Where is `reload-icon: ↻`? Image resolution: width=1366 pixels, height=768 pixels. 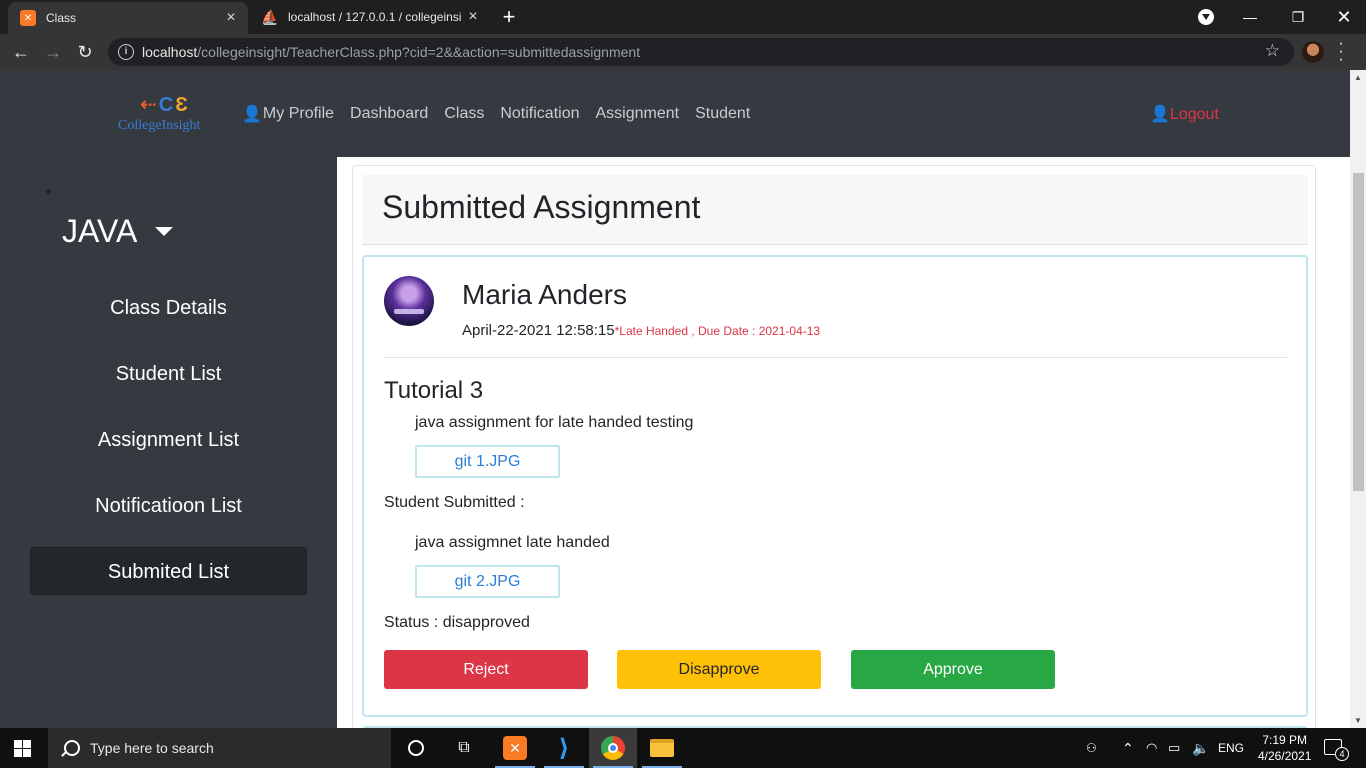
reload-icon: ↻ is located at coordinates (85, 52).